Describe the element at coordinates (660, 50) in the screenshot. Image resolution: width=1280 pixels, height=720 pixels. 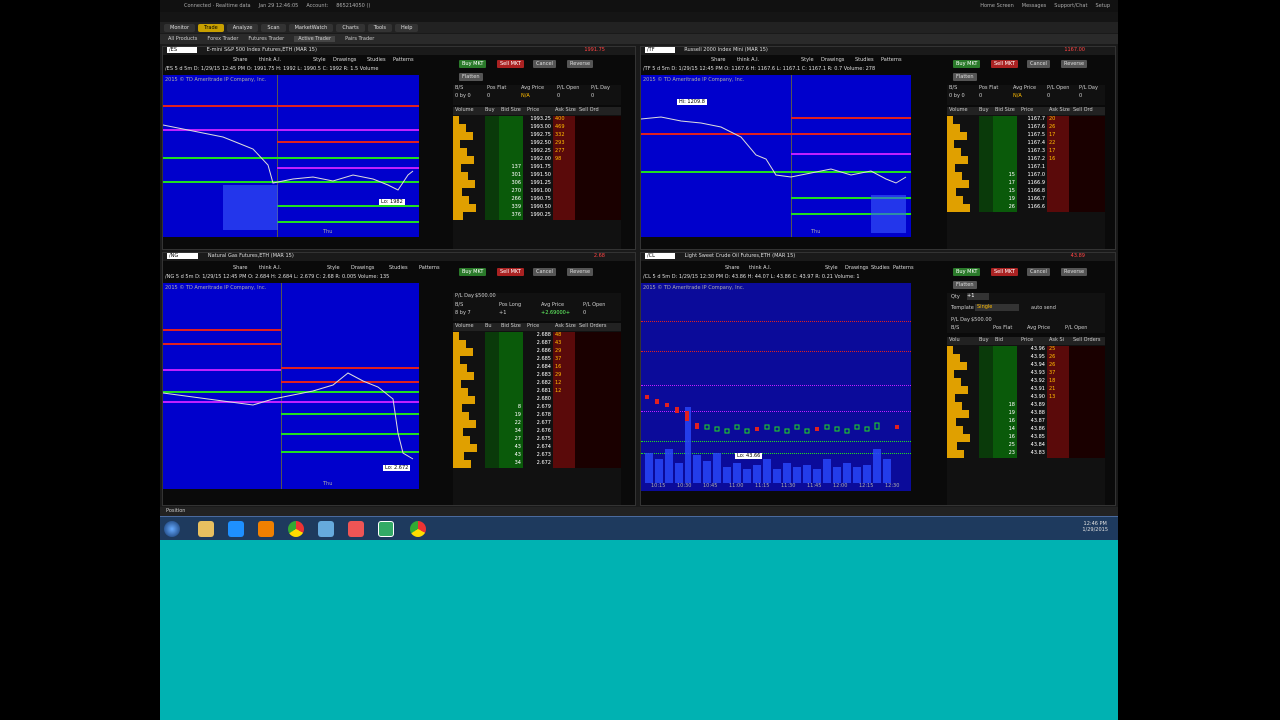
I see `symbol-field: /TF` at that location.